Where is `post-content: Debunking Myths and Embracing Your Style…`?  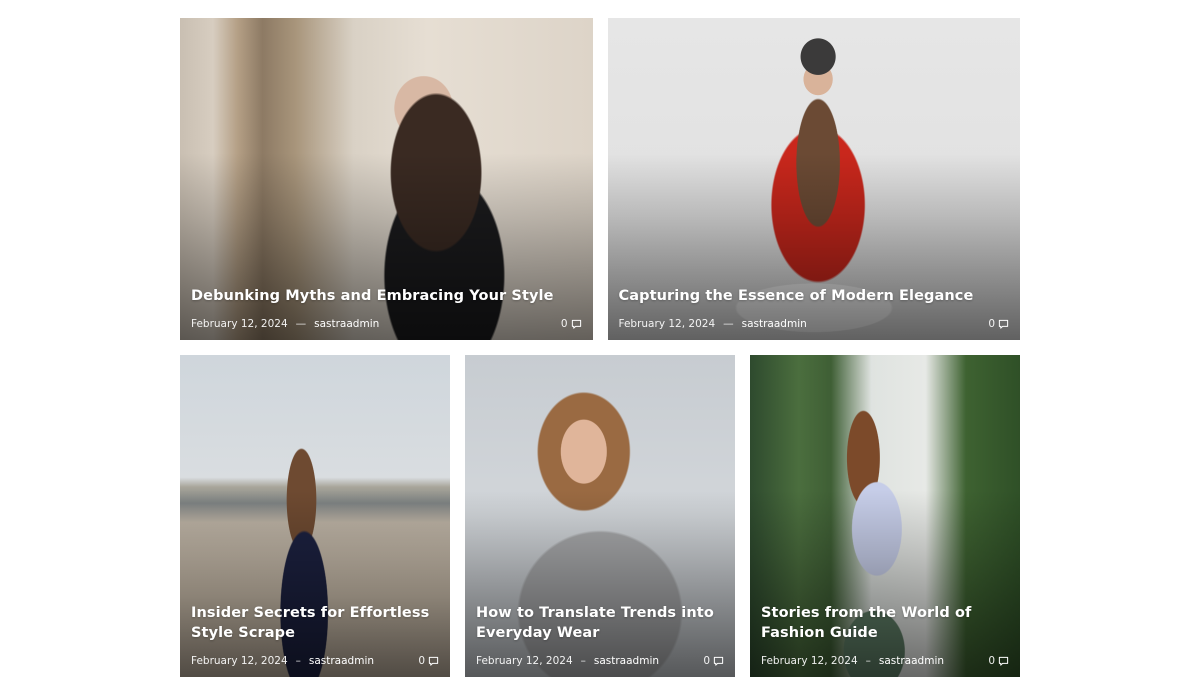
post-content: Debunking Myths and Embracing Your Style… is located at coordinates (386, 308).